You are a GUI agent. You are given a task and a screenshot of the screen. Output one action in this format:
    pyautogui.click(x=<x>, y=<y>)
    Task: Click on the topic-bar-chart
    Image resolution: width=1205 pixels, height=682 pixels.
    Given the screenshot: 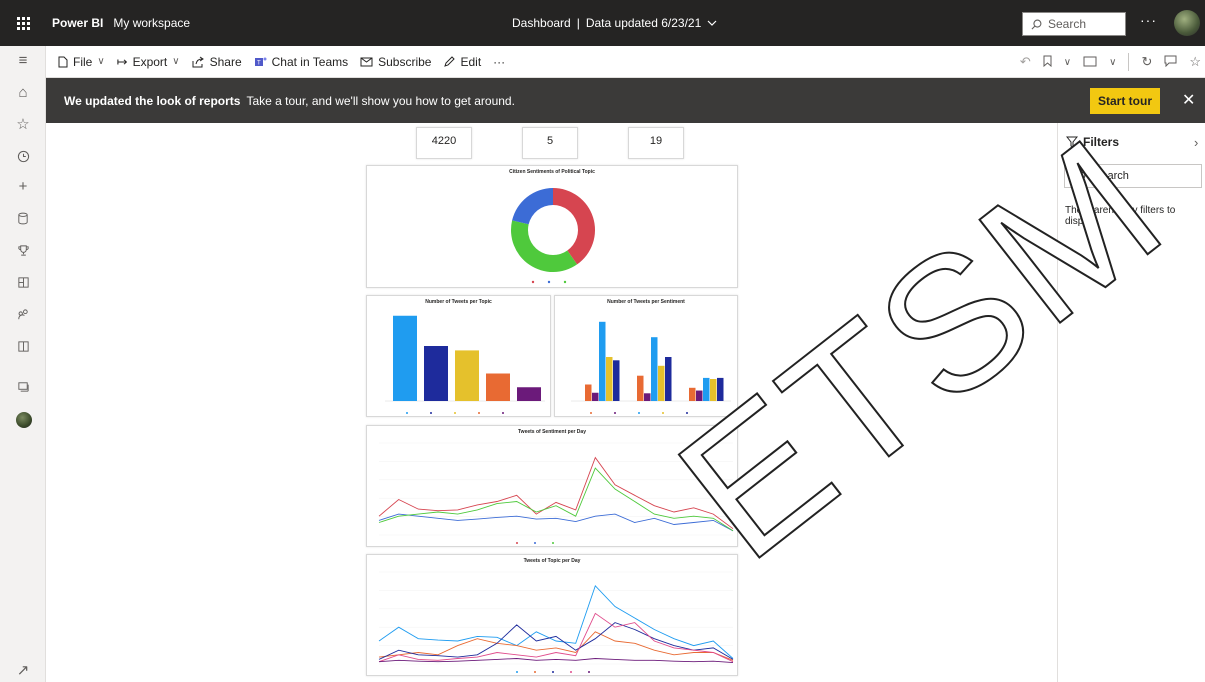 What is the action you would take?
    pyautogui.click(x=465, y=364)
    